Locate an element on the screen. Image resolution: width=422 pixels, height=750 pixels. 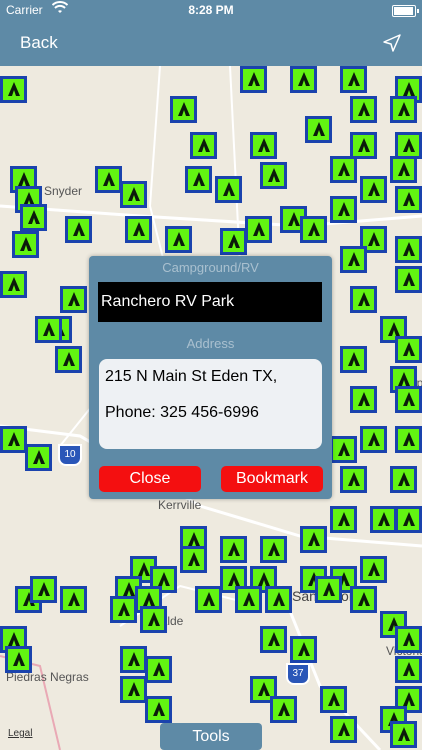
navigation-bar: Back is located at coordinates (211, 43).